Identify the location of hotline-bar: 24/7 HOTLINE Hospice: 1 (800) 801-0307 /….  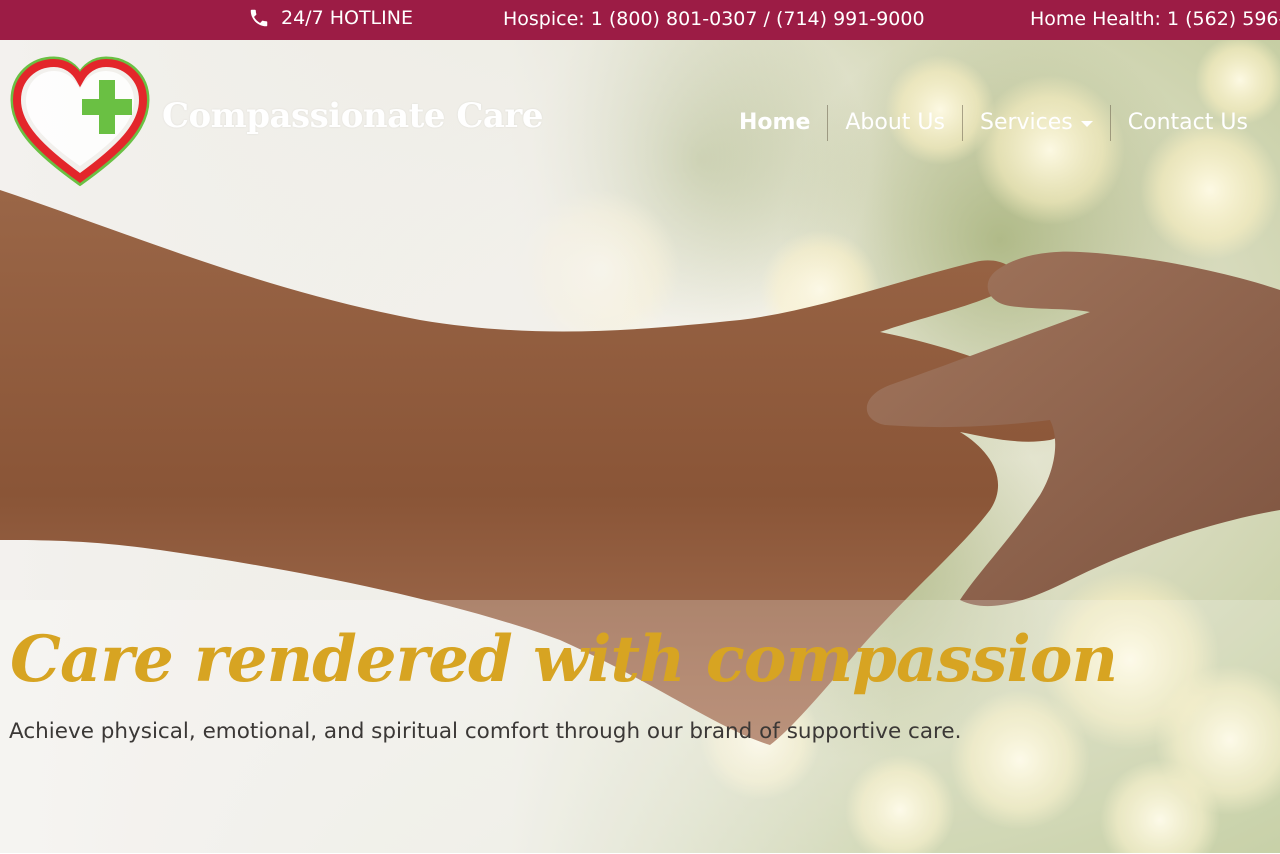
(640, 20).